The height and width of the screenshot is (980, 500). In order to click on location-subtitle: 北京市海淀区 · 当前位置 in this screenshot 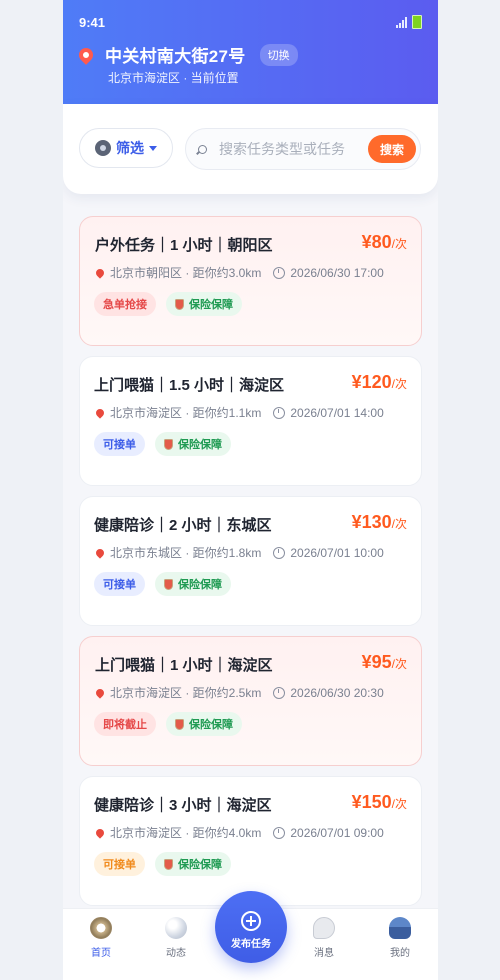, I will do `click(173, 78)`.